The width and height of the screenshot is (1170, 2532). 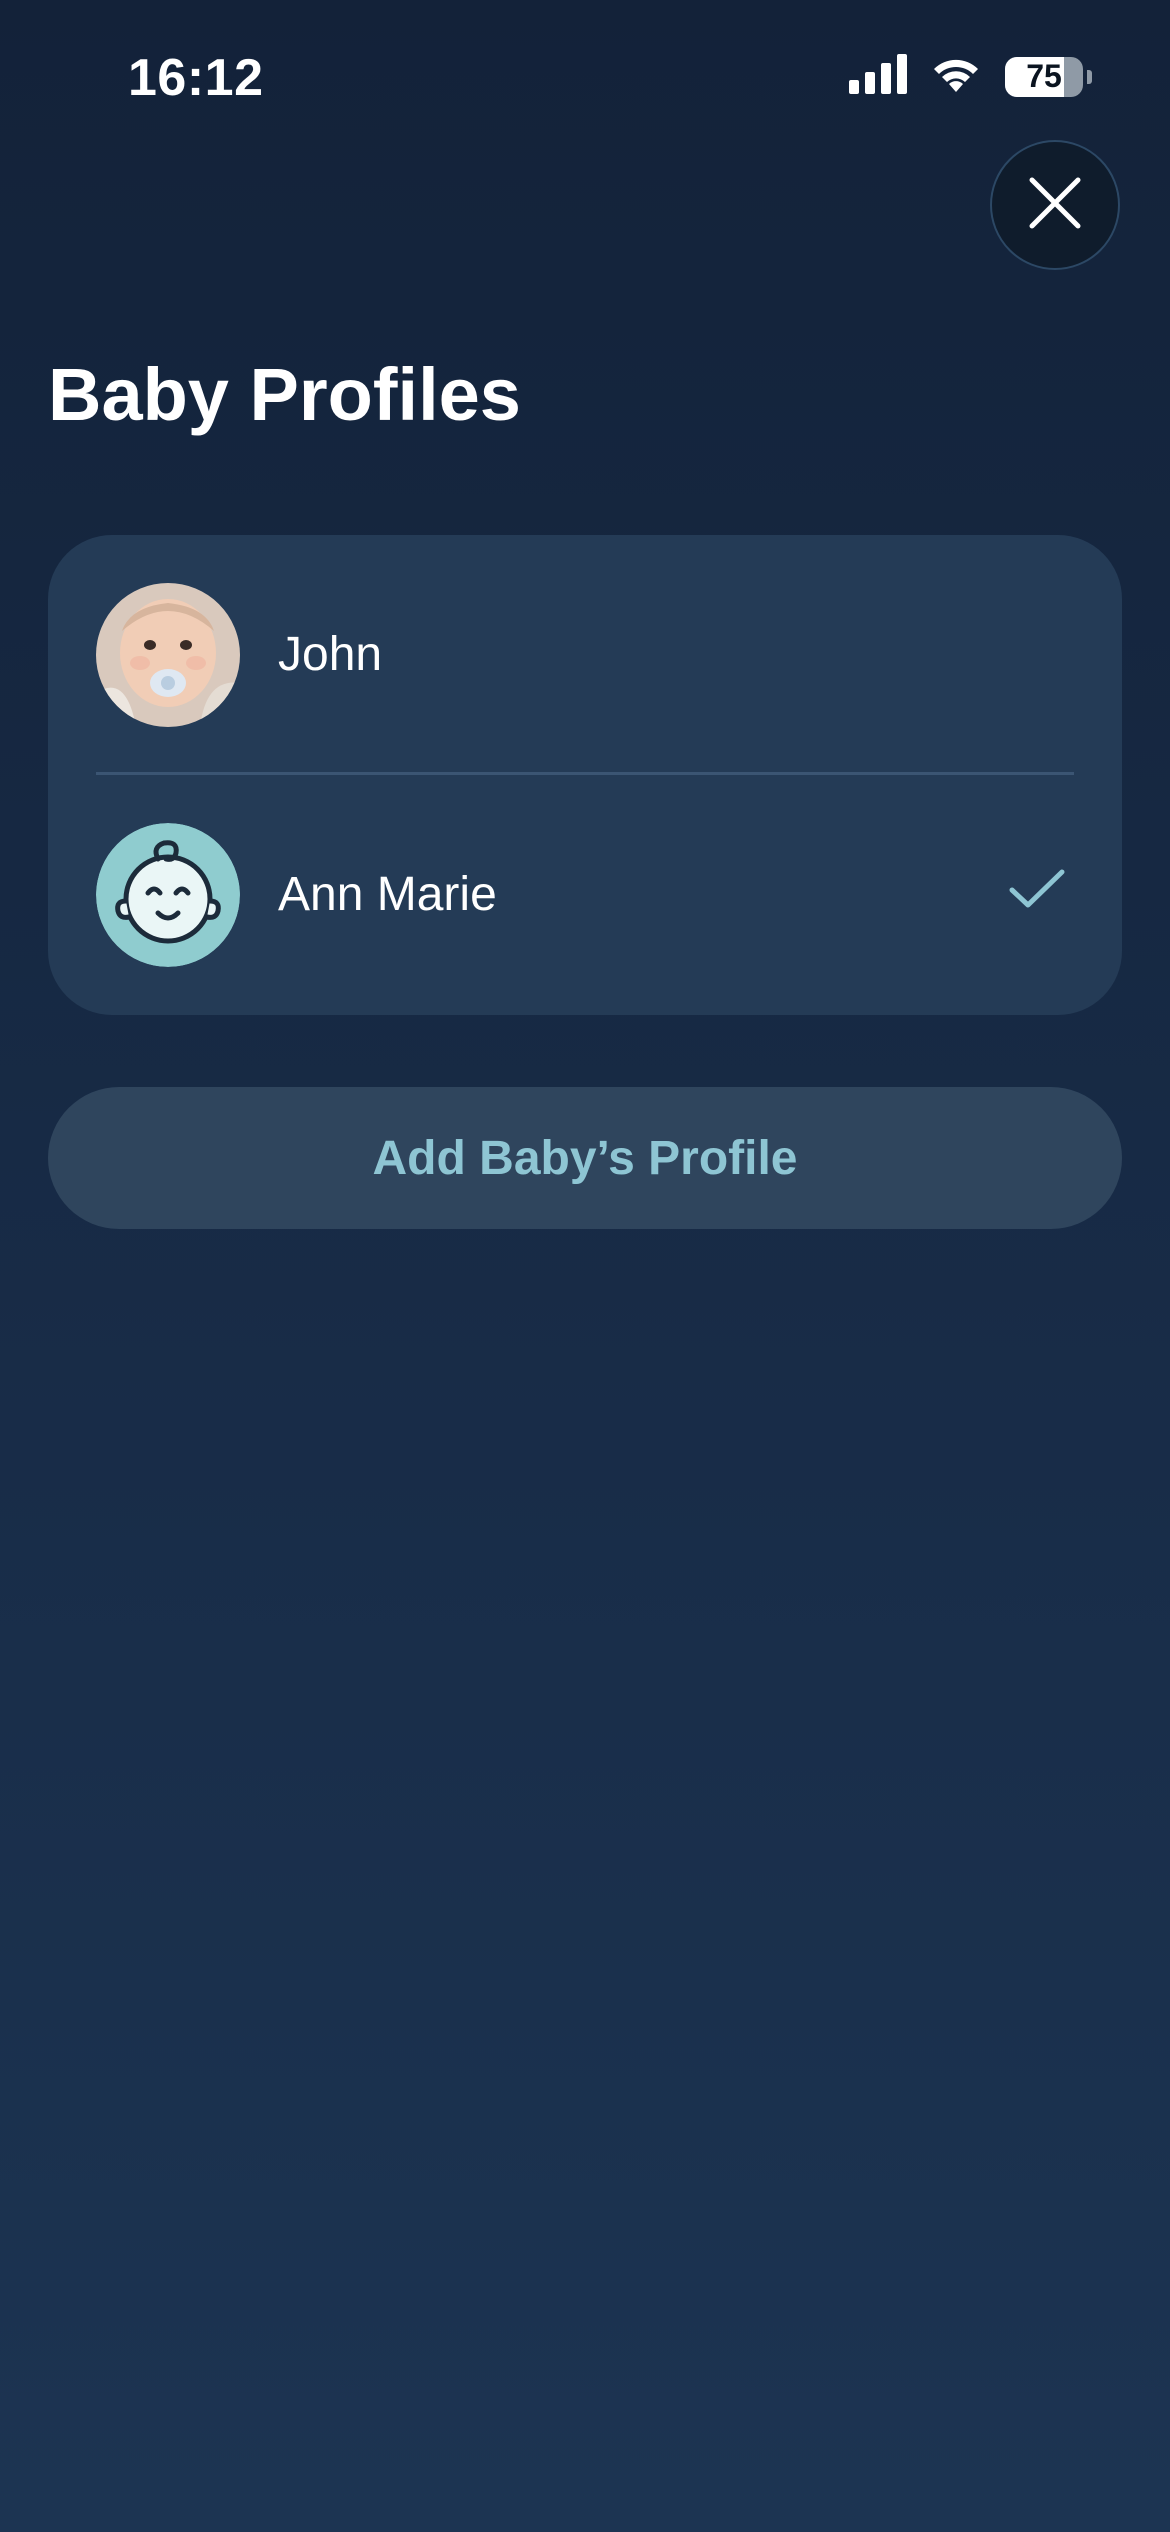 I want to click on status-time: 16:12, so click(x=196, y=78).